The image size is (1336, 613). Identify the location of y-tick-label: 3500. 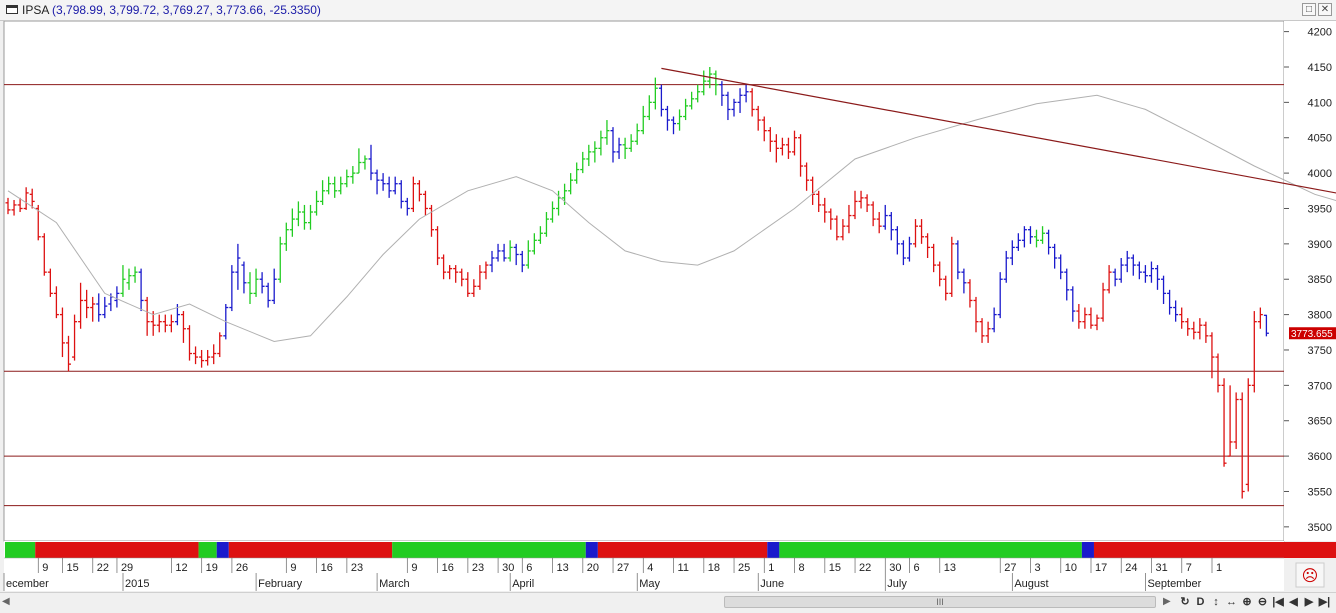
(1320, 528).